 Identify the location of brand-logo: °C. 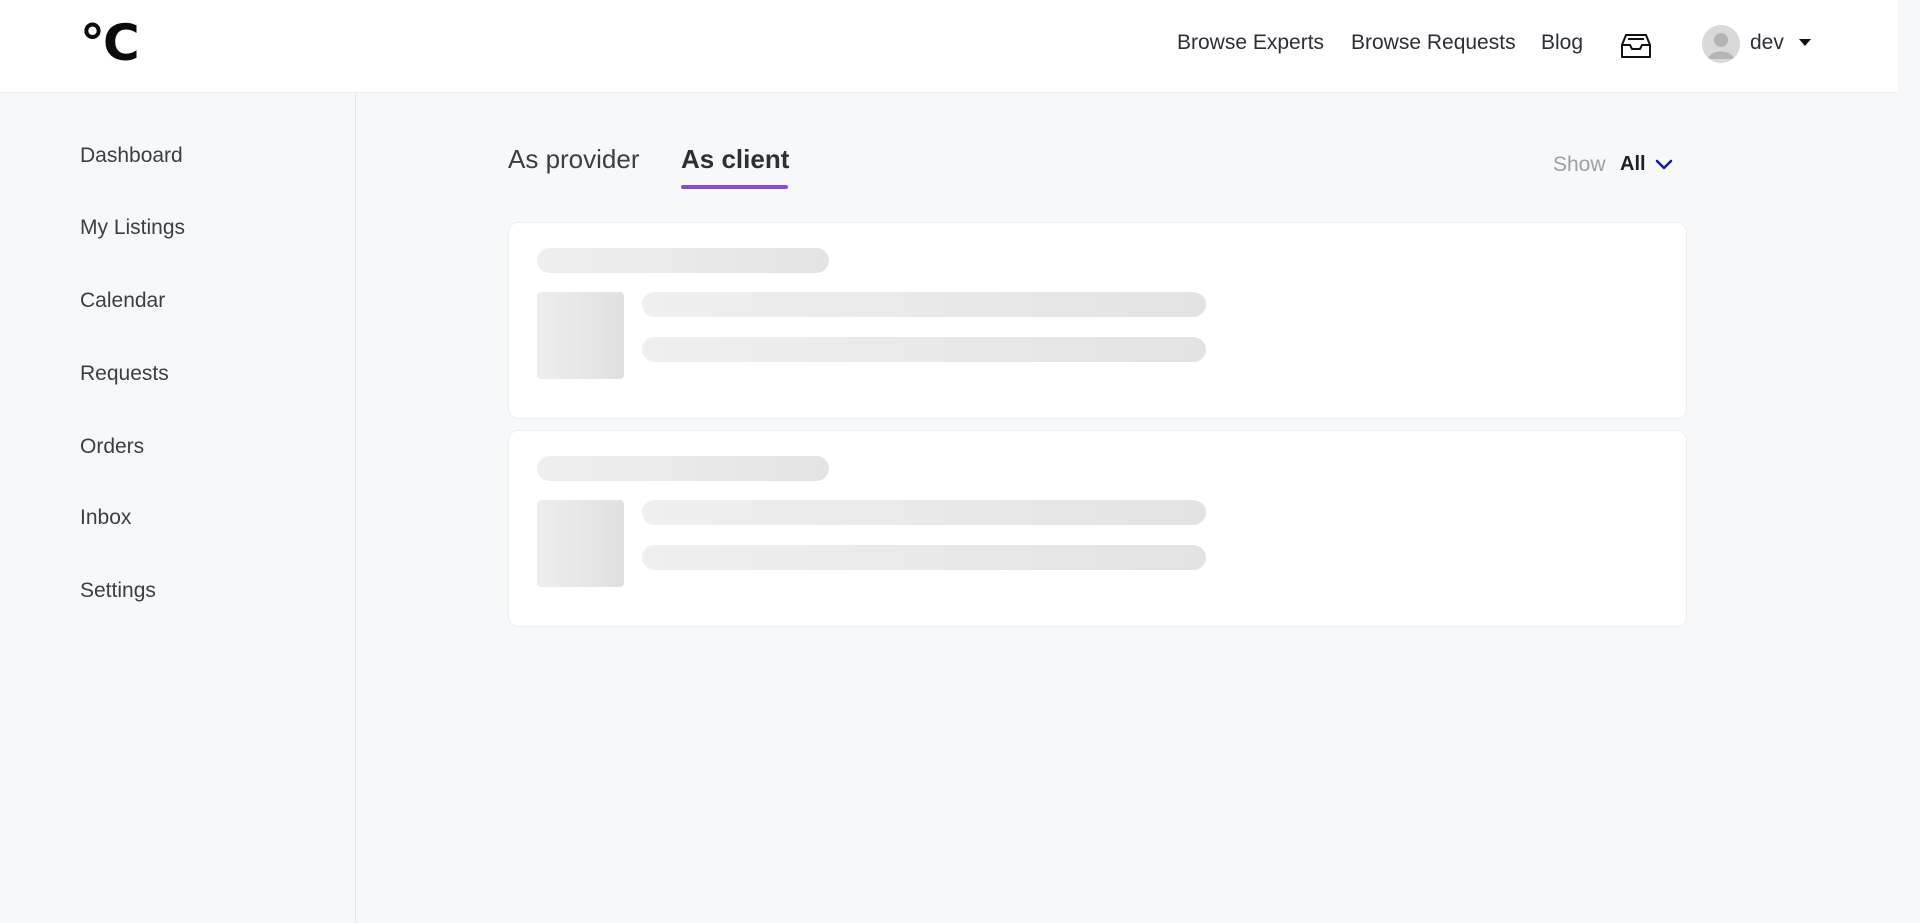
(110, 43).